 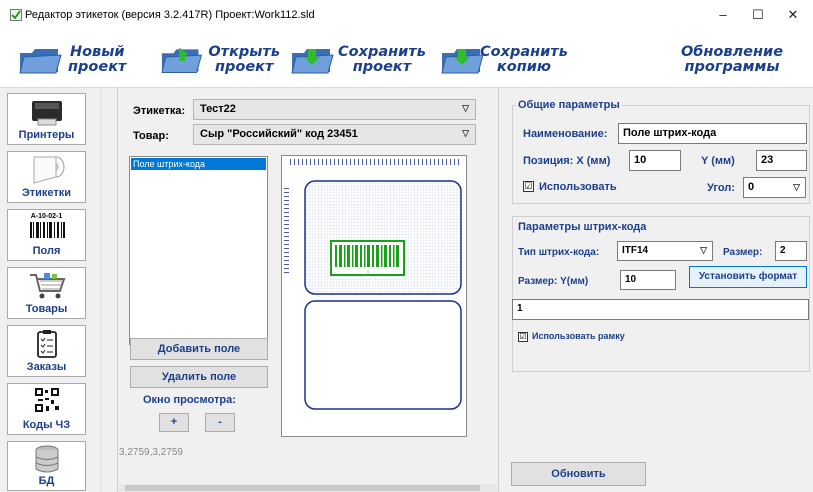 I want to click on sidebar-label-printers: Принтеры, so click(x=46, y=135).